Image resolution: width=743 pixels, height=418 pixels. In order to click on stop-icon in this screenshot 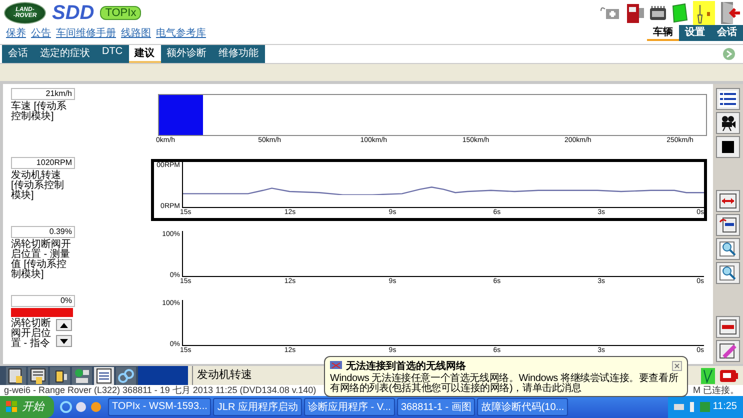, I will do `click(728, 147)`.